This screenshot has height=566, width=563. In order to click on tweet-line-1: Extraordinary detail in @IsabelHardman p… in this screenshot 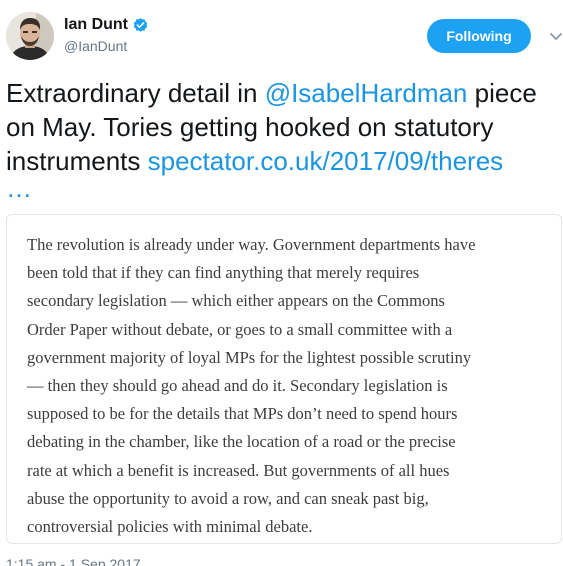, I will do `click(284, 93)`.